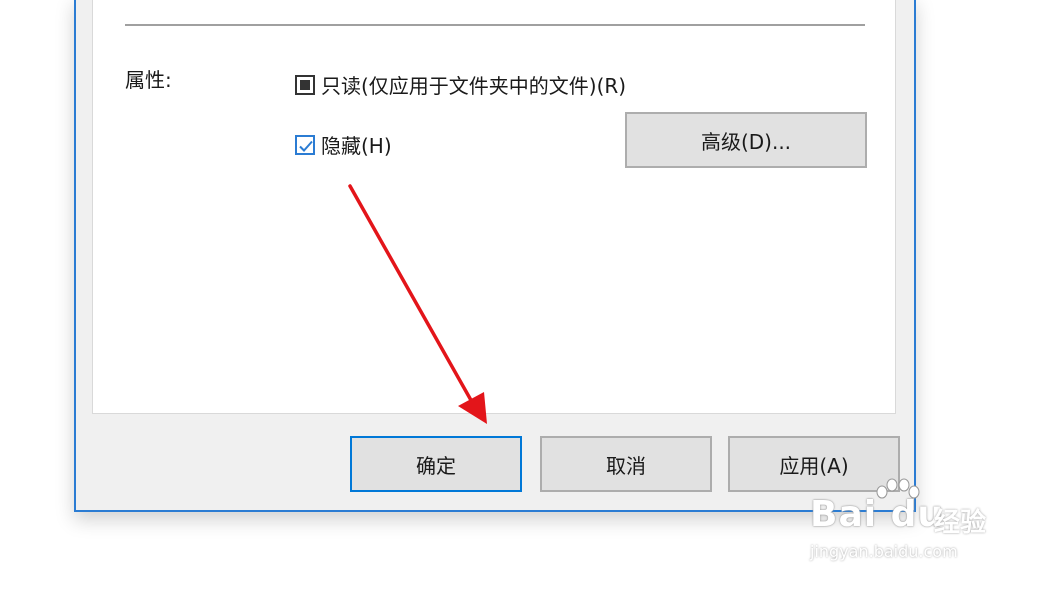 The width and height of the screenshot is (1056, 590). What do you see at coordinates (474, 86) in the screenshot?
I see `readonly-checkbox-label: 只读(仅应用于文件夹中的文件)(R)` at bounding box center [474, 86].